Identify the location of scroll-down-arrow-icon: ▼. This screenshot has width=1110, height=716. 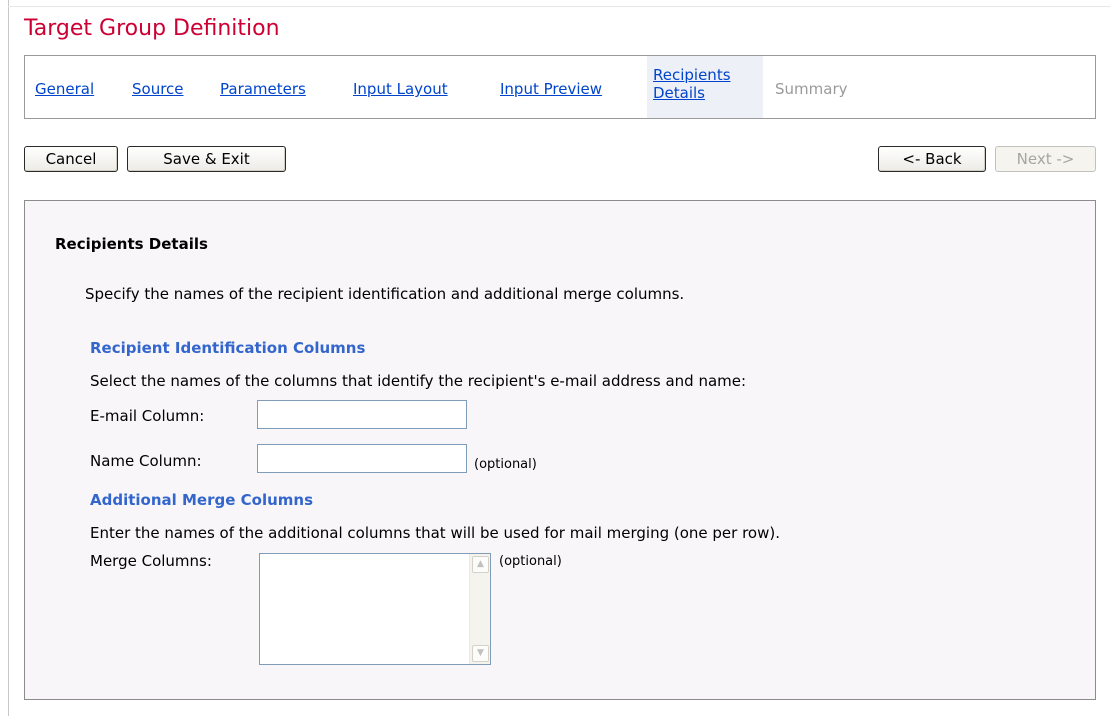
(480, 653).